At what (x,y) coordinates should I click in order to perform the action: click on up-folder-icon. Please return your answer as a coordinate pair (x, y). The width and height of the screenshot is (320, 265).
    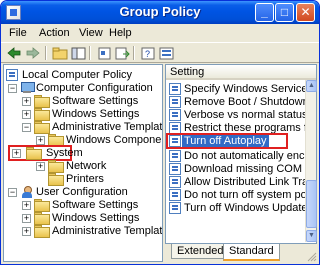
    Looking at the image, I should click on (60, 53).